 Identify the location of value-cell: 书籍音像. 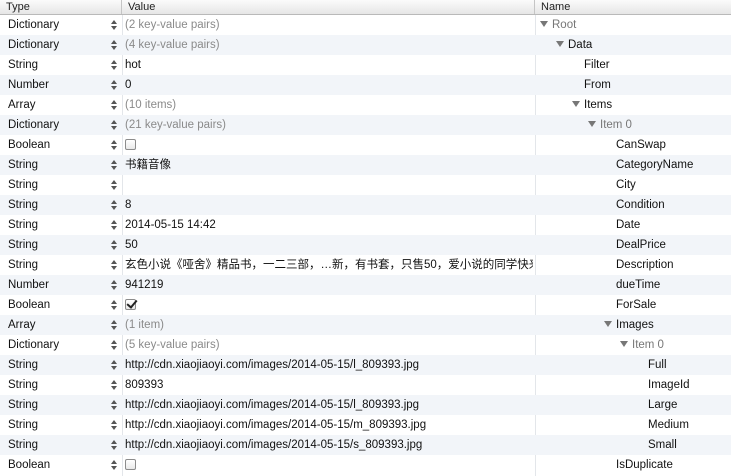
(329, 165).